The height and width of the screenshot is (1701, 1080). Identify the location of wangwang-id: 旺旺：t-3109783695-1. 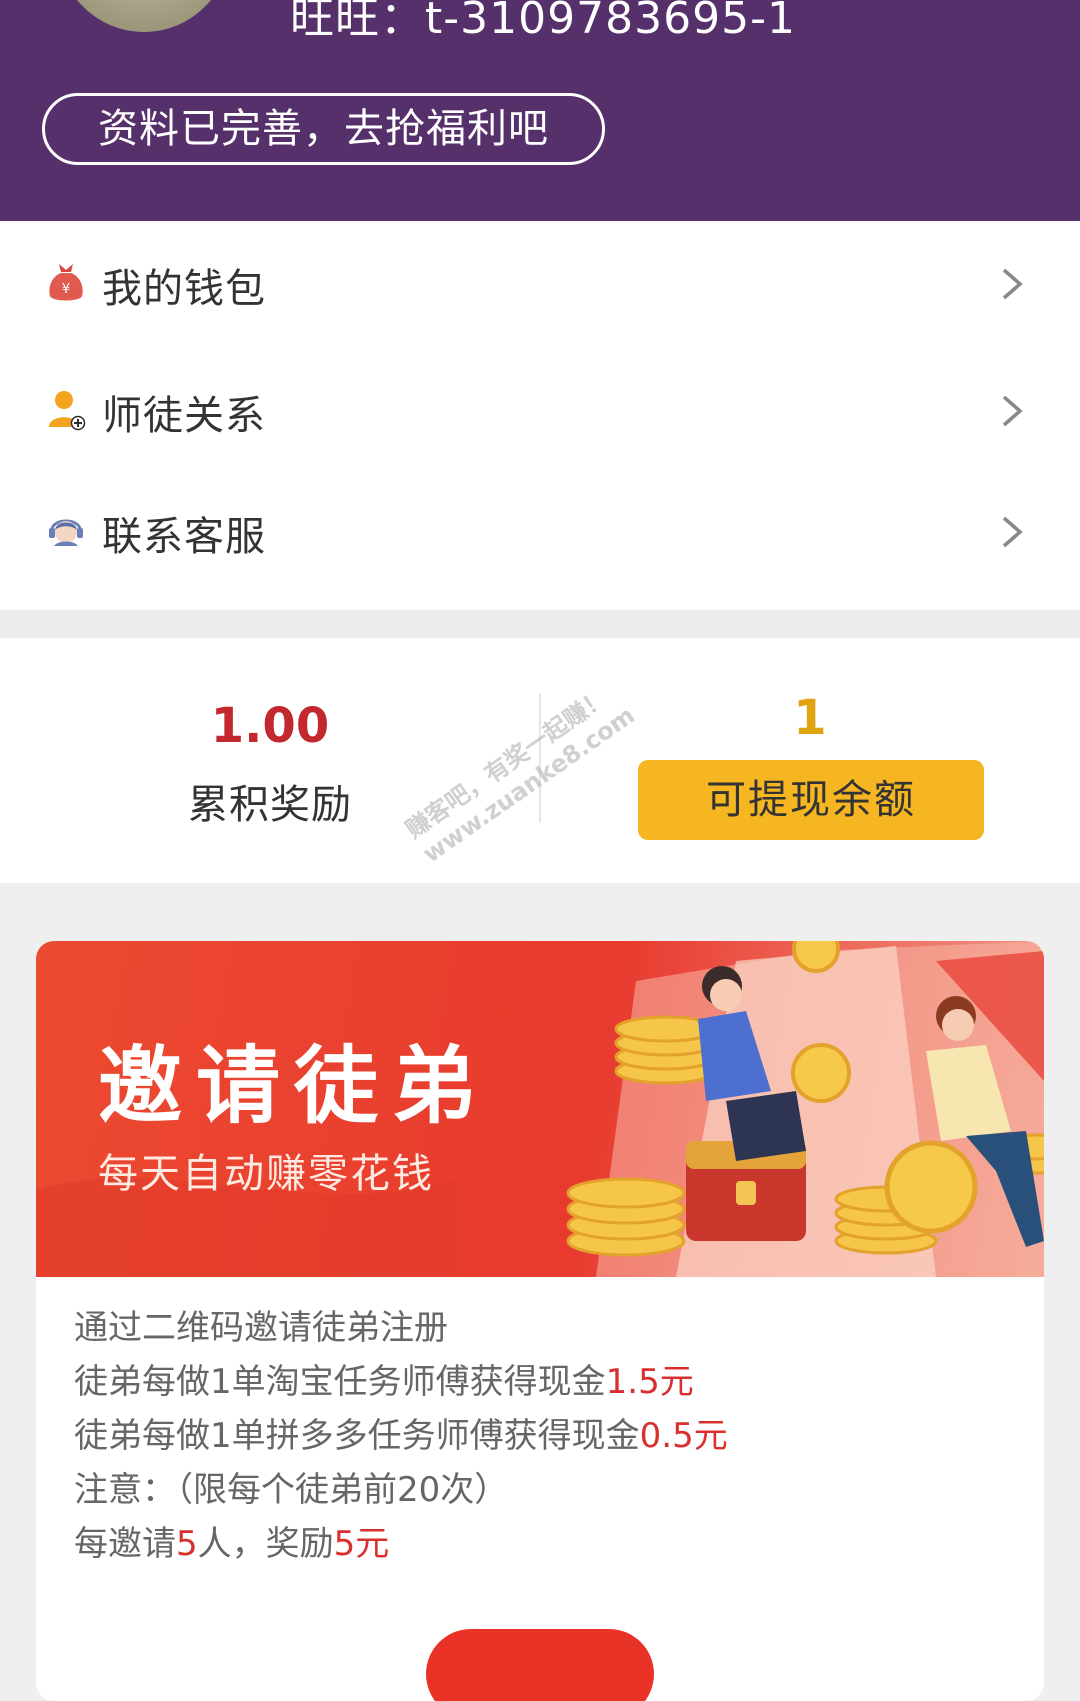
(543, 22).